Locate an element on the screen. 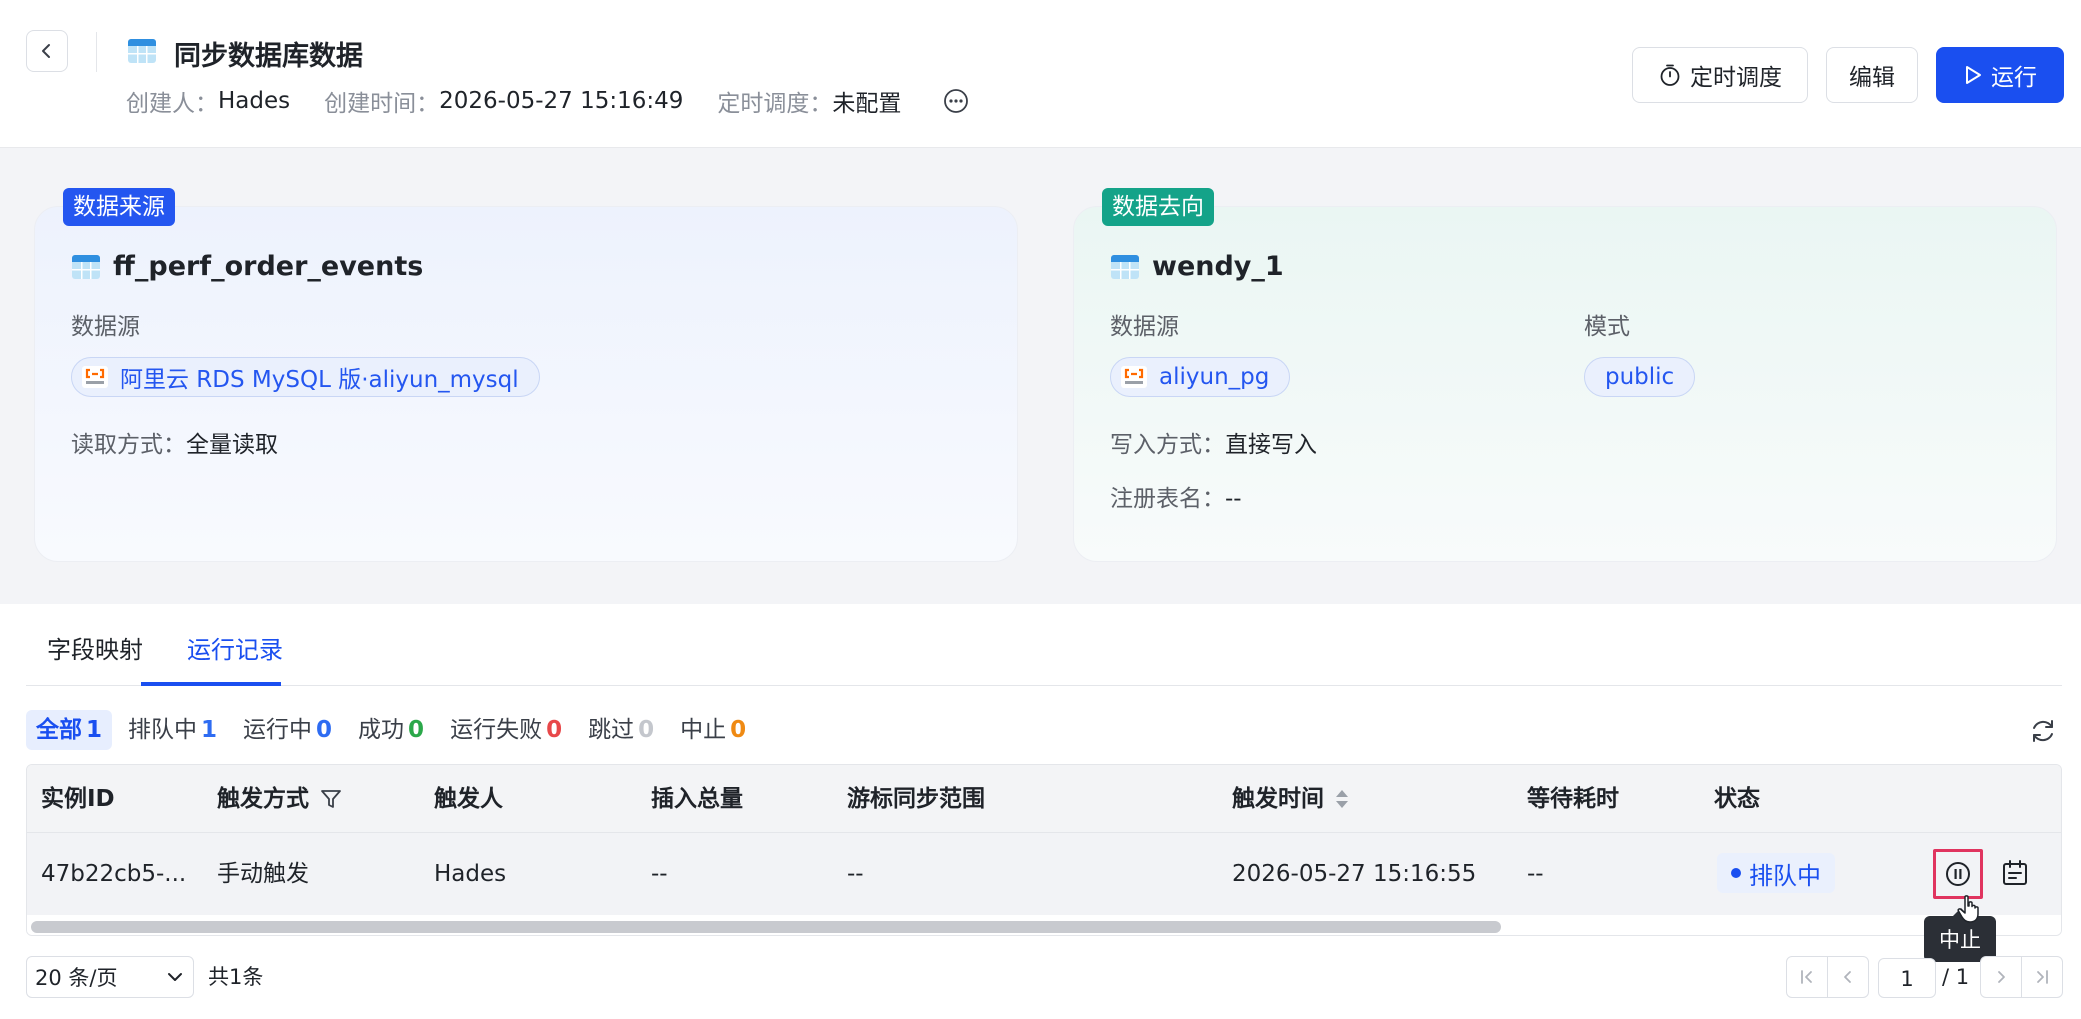 This screenshot has width=2081, height=1019. col-label: 实例ID is located at coordinates (78, 799).